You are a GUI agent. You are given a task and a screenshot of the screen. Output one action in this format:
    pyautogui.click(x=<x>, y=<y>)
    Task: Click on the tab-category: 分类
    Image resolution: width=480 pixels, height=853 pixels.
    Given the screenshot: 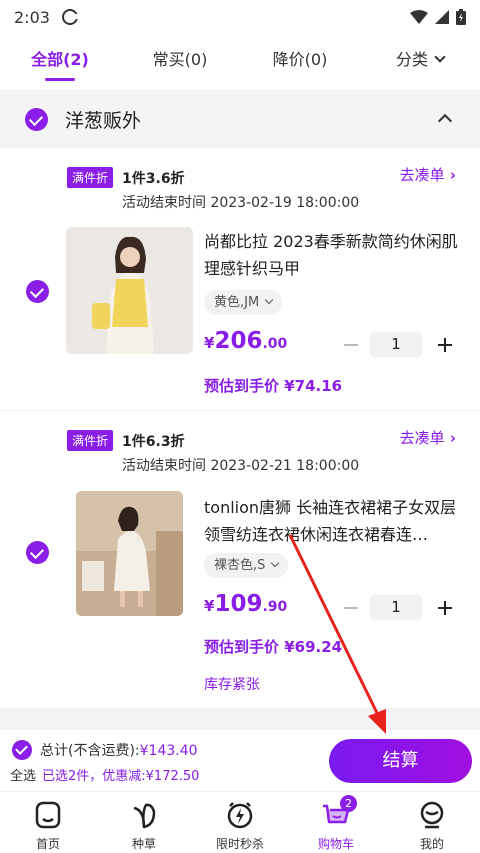 What is the action you would take?
    pyautogui.click(x=420, y=62)
    